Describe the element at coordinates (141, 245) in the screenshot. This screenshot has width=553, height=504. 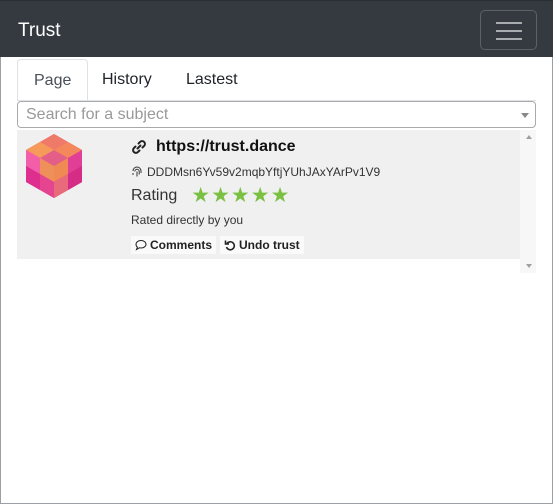
I see `comment-icon` at that location.